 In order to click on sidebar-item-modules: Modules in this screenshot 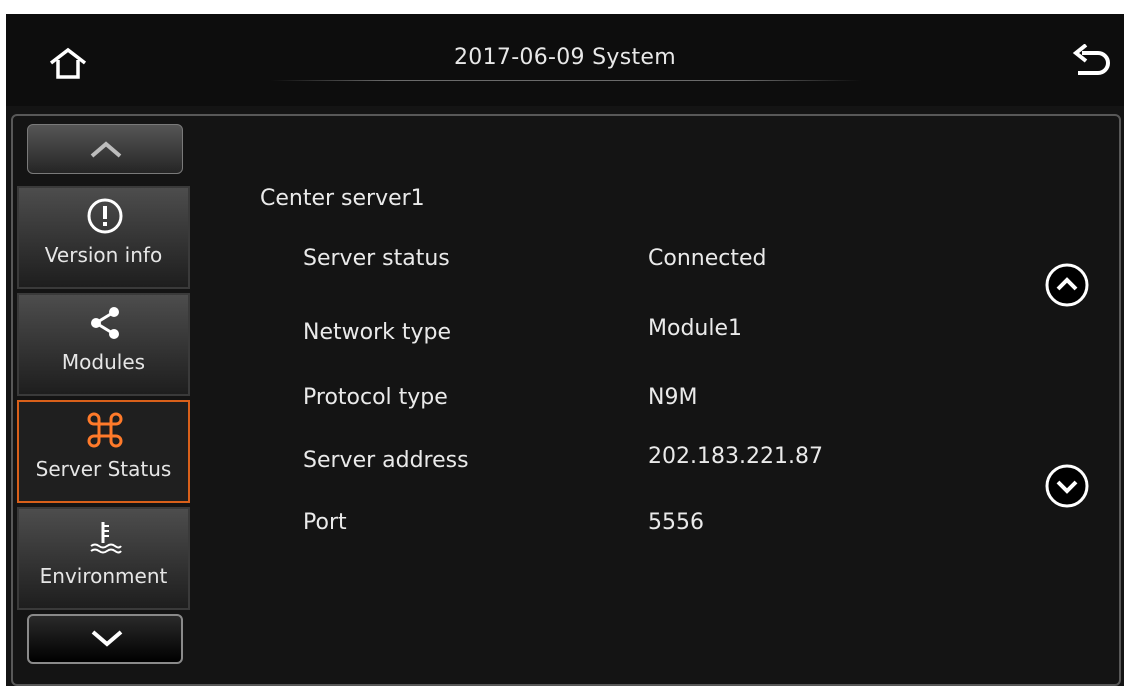, I will do `click(103, 344)`.